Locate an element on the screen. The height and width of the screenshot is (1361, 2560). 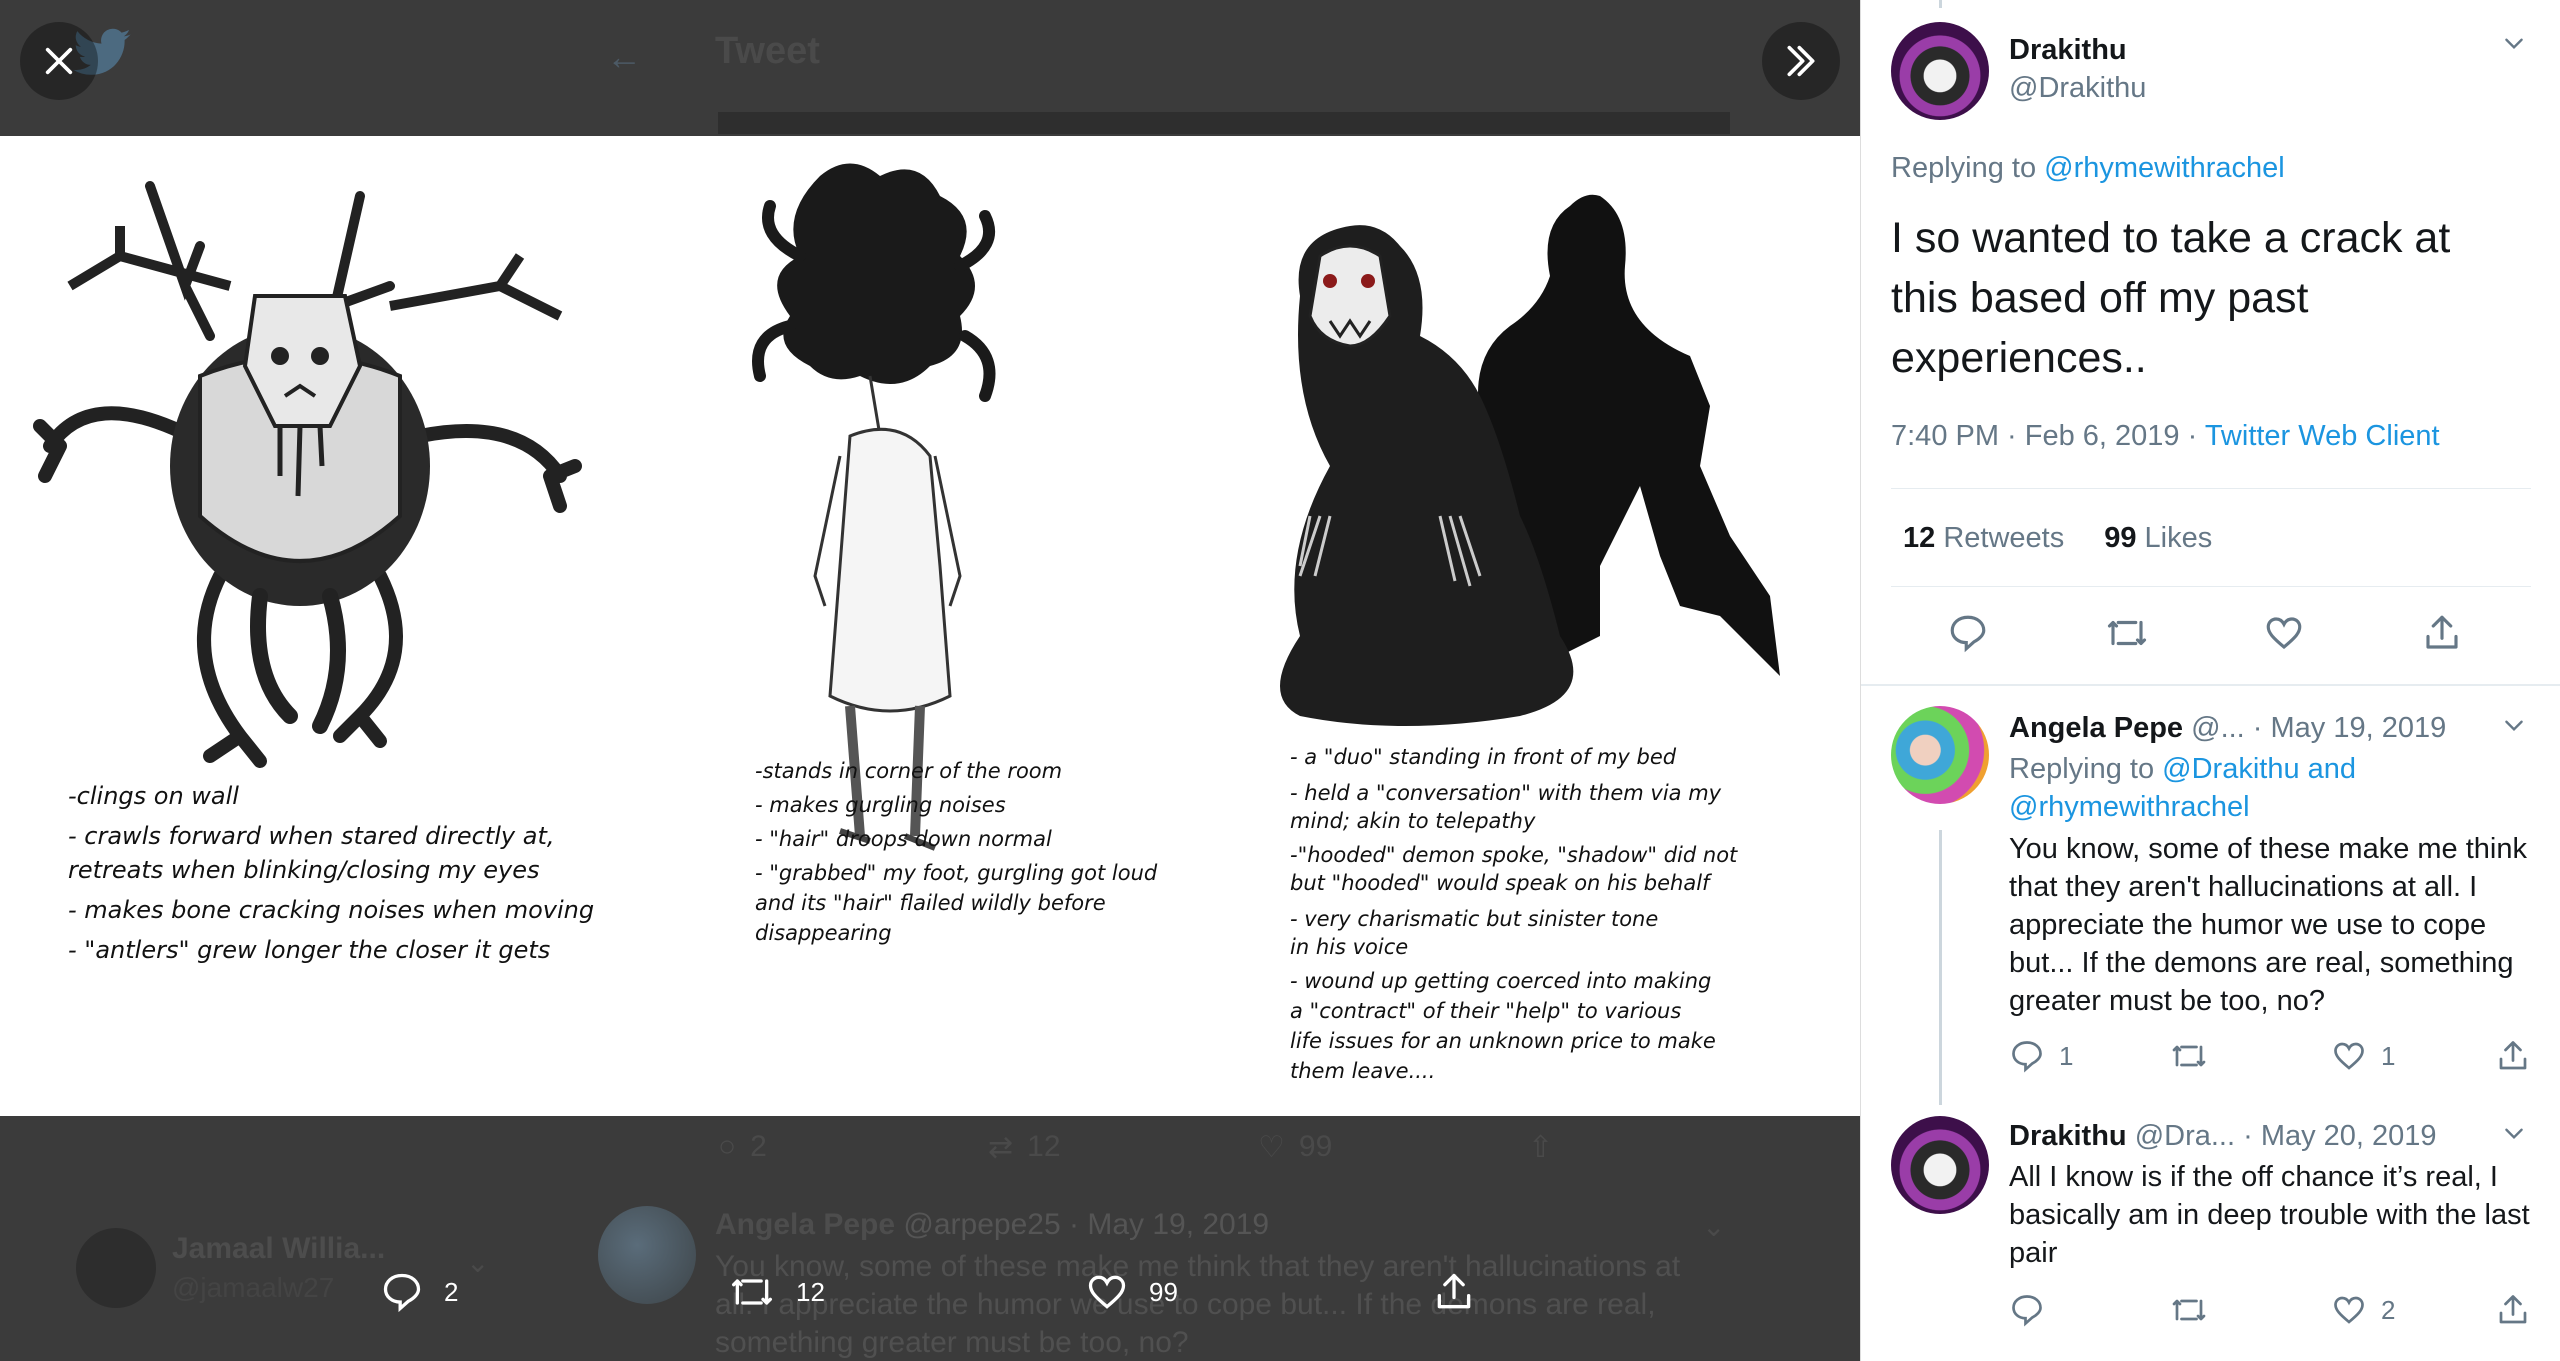
double-chevron-right-icon is located at coordinates (1801, 61).